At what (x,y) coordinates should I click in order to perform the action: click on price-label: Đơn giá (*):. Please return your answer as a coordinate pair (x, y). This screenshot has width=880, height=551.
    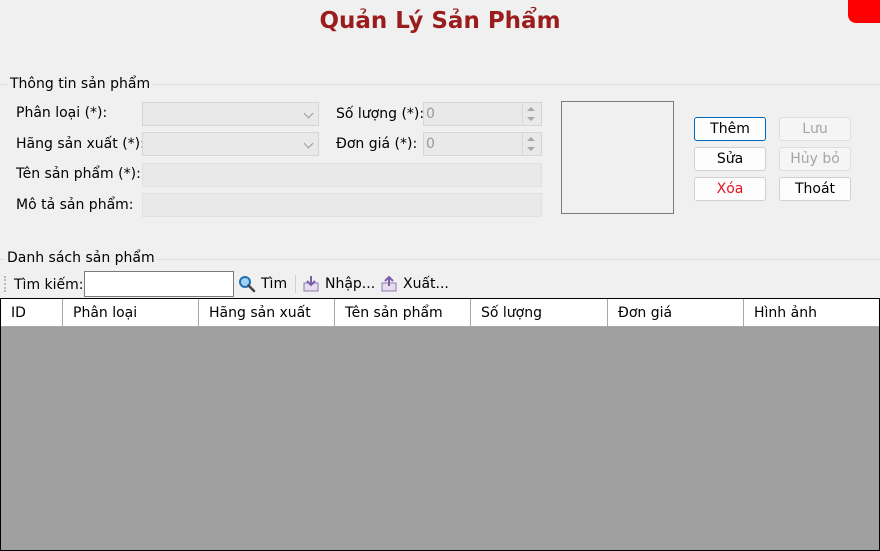
    Looking at the image, I should click on (377, 144).